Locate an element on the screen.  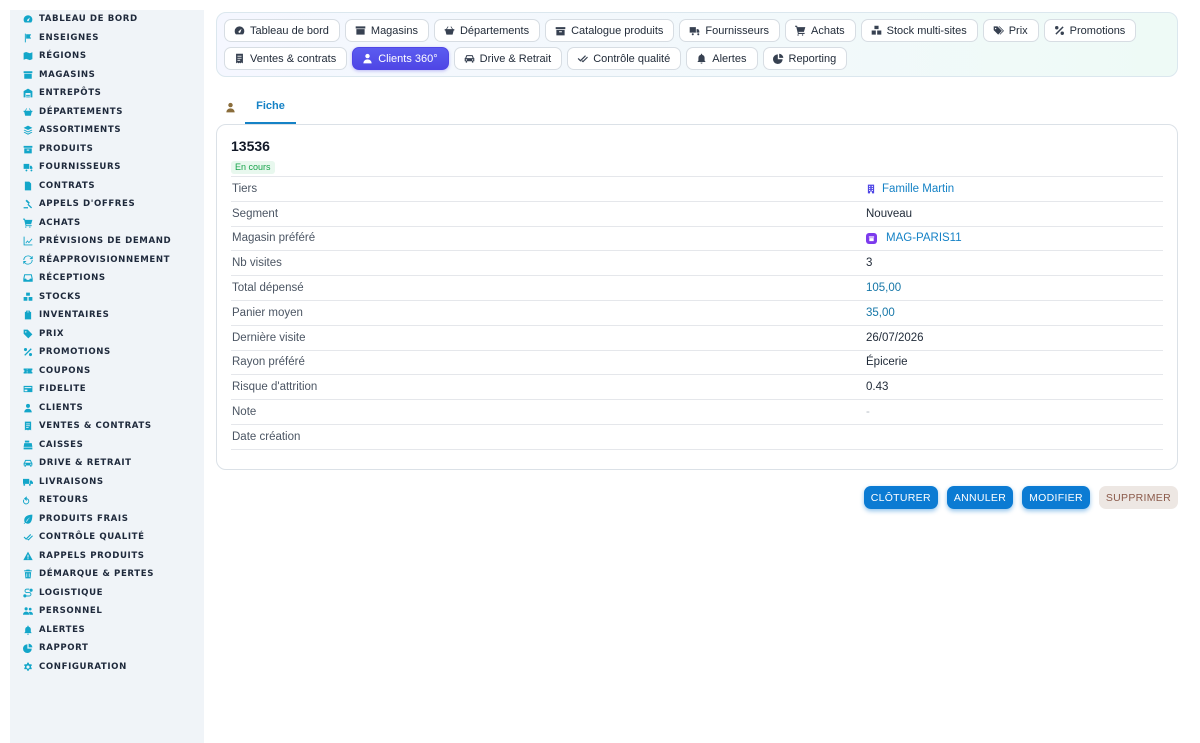
top-menu-reporting: Reporting is located at coordinates (805, 58).